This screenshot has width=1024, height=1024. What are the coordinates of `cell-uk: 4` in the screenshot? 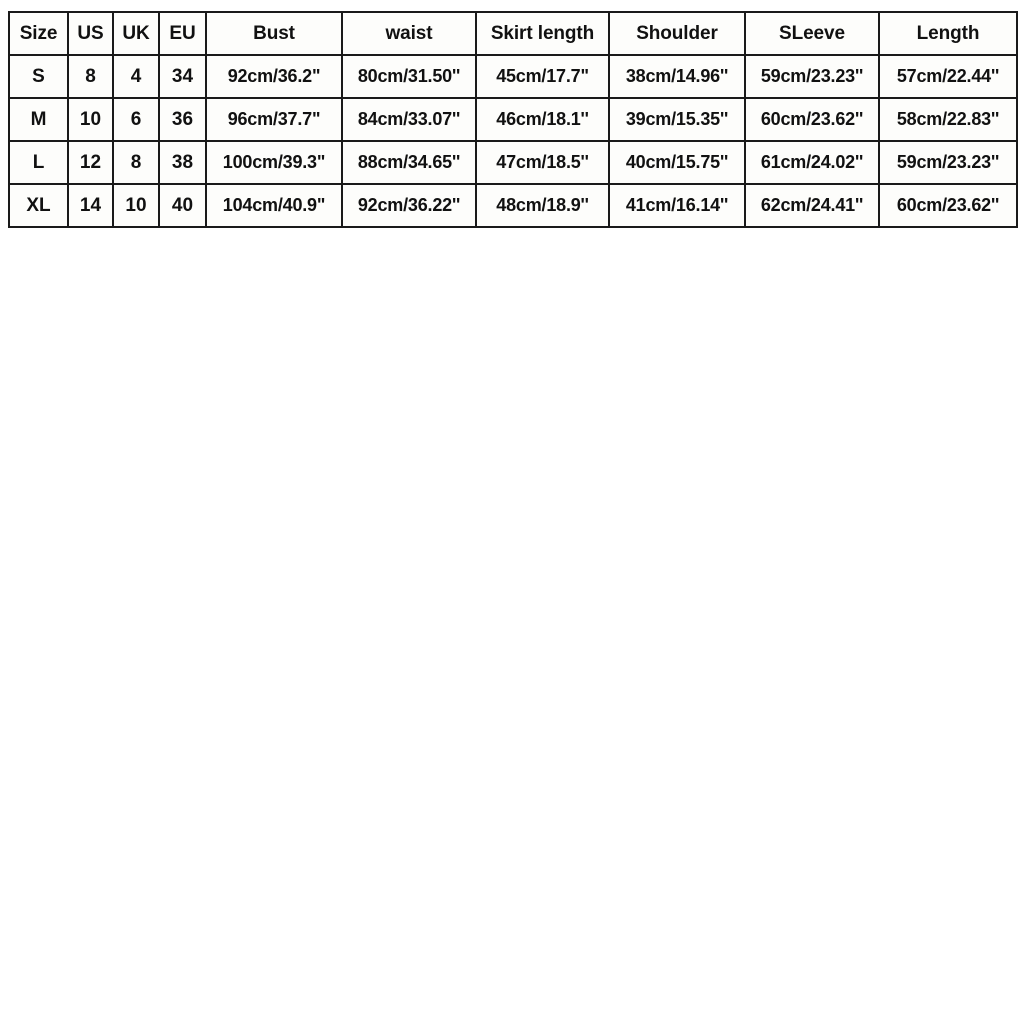 It's located at (136, 76).